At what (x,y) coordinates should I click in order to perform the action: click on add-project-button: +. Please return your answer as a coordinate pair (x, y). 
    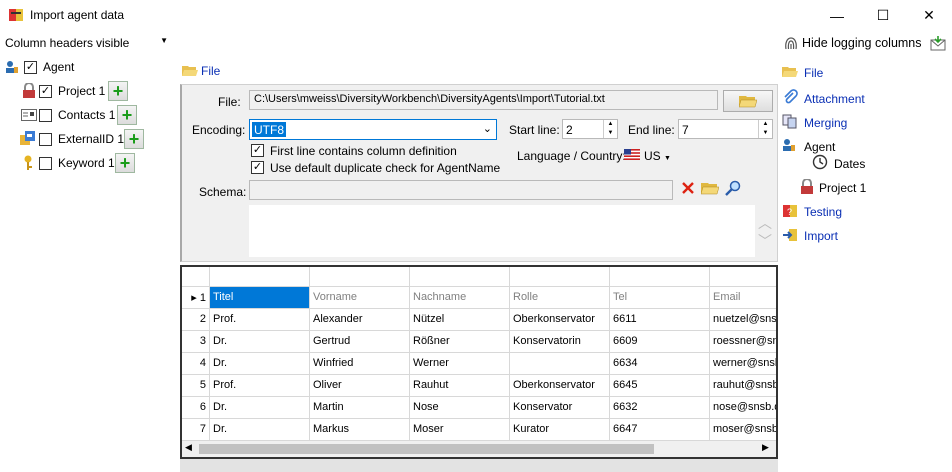
    Looking at the image, I should click on (118, 91).